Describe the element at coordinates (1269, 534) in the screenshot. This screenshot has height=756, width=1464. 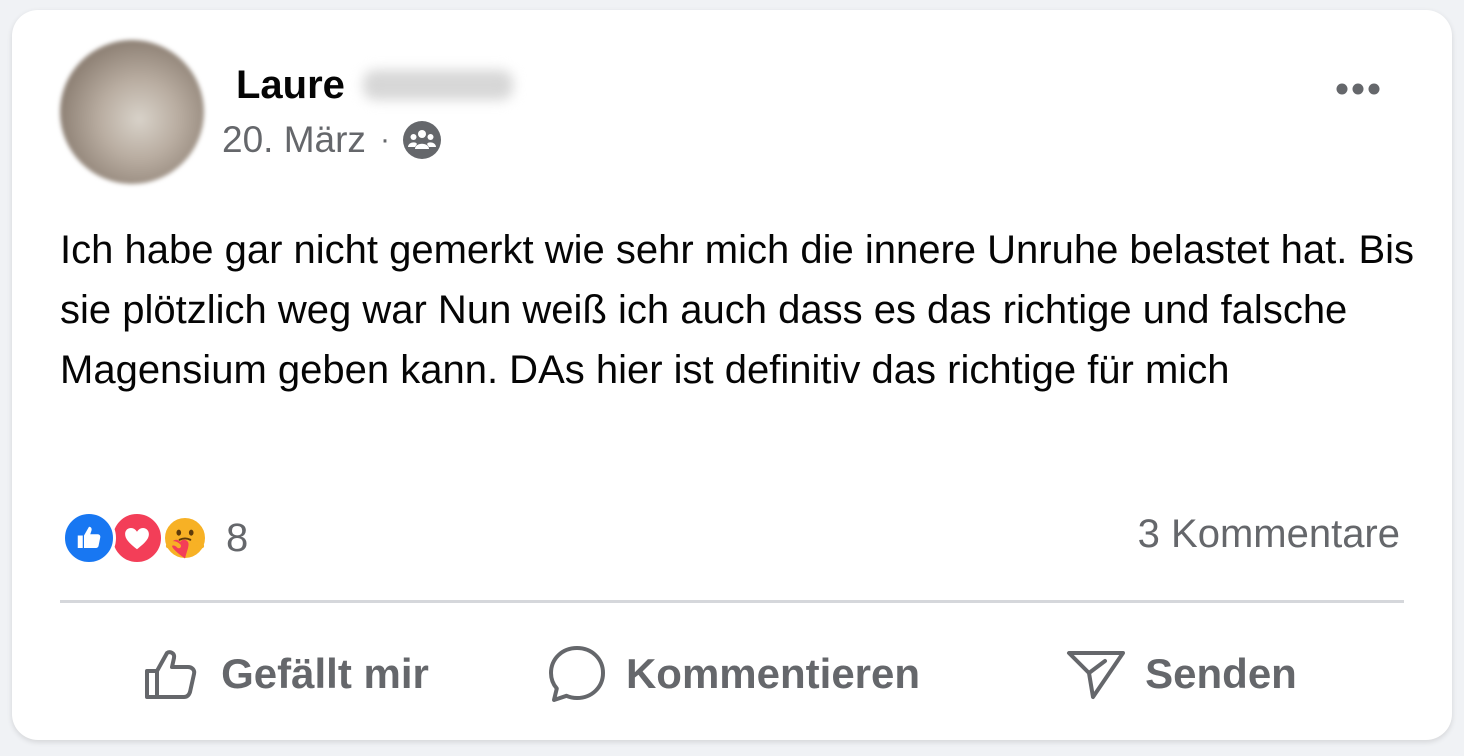
I see `comments-count-link: 3 Kommentare` at that location.